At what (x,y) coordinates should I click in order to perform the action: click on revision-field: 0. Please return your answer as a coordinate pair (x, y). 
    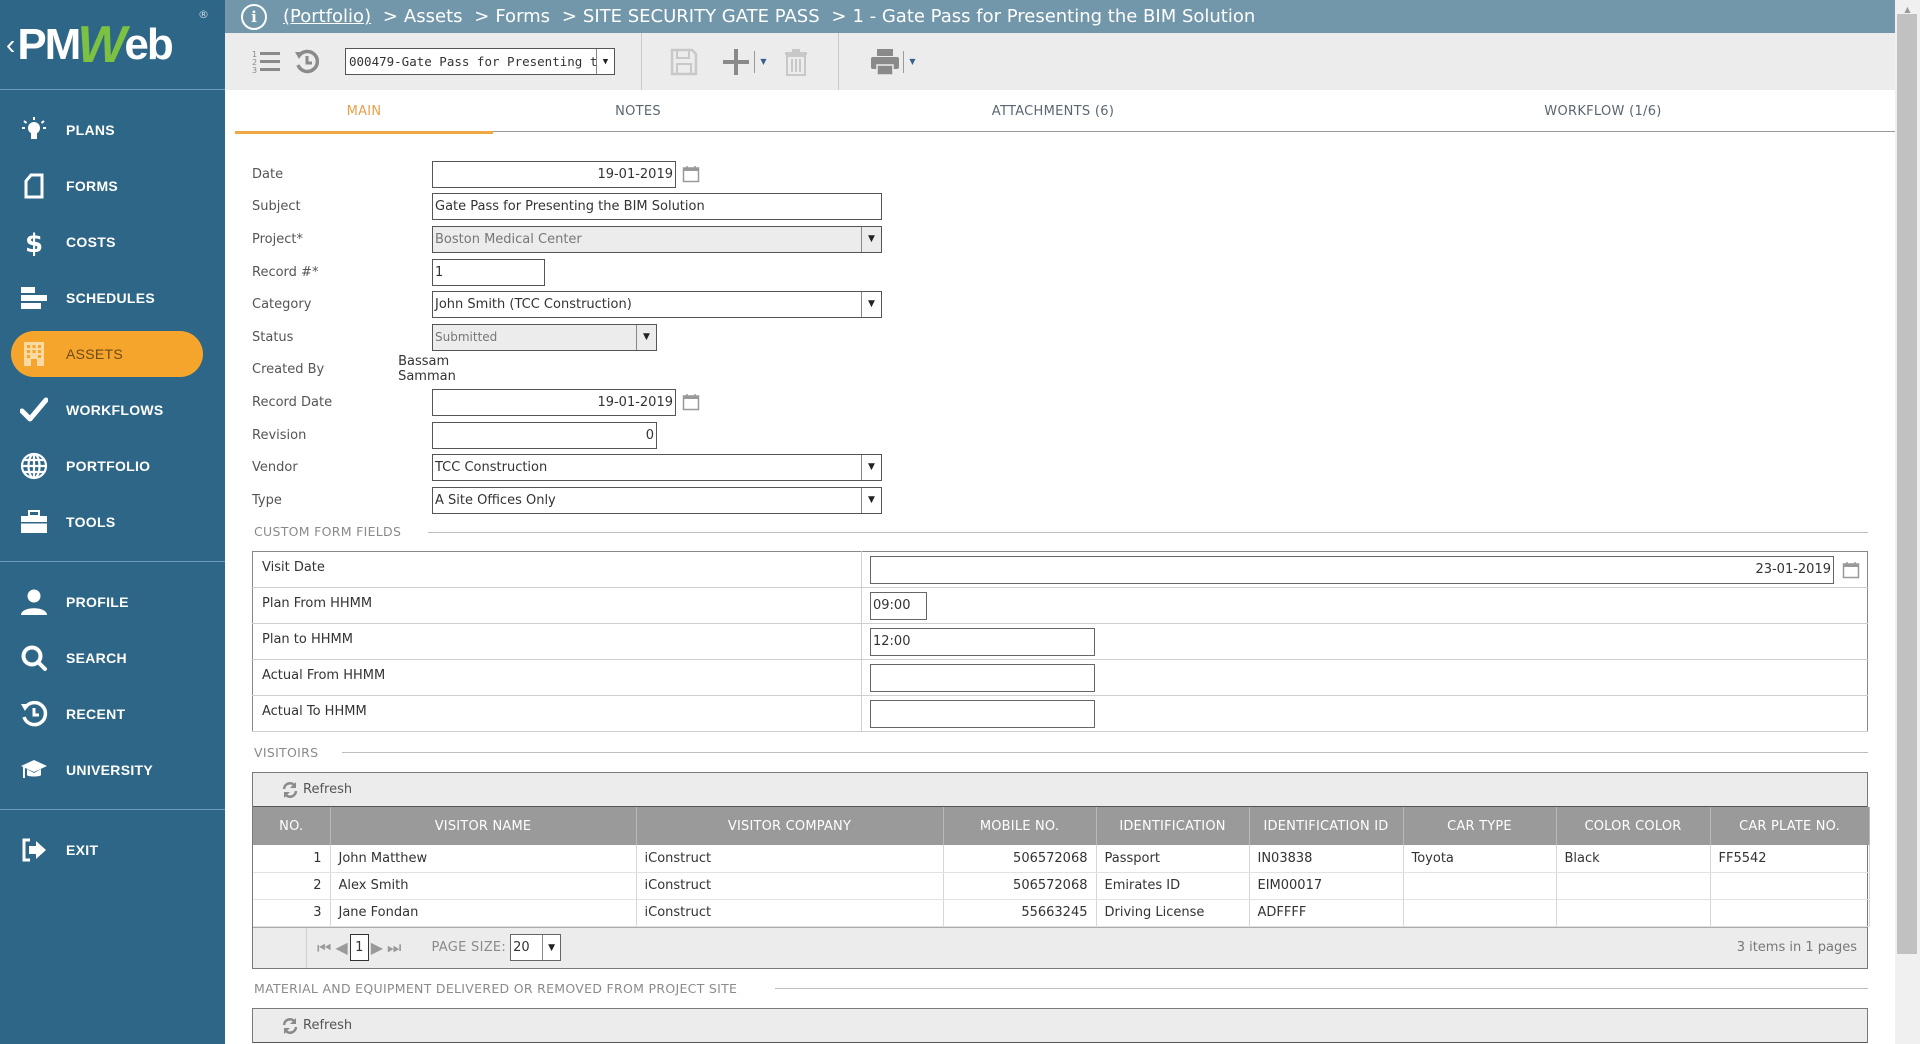
    Looking at the image, I should click on (544, 435).